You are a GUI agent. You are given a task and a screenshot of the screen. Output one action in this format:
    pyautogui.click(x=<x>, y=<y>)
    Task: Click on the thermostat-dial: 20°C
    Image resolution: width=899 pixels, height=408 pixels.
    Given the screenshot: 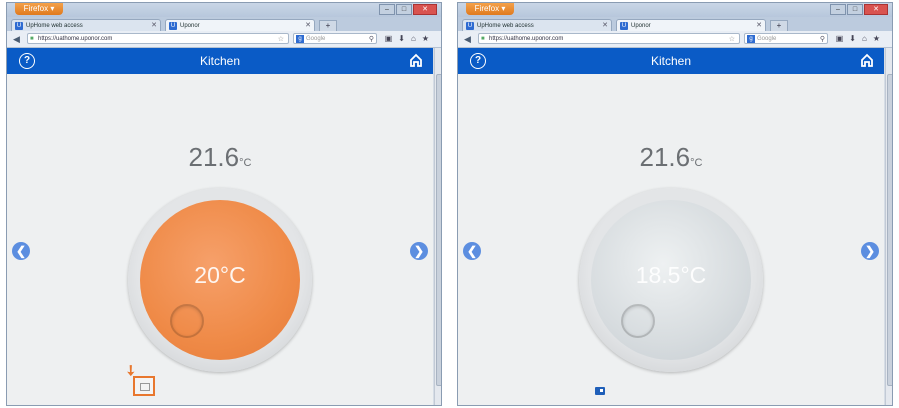 What is the action you would take?
    pyautogui.click(x=220, y=280)
    